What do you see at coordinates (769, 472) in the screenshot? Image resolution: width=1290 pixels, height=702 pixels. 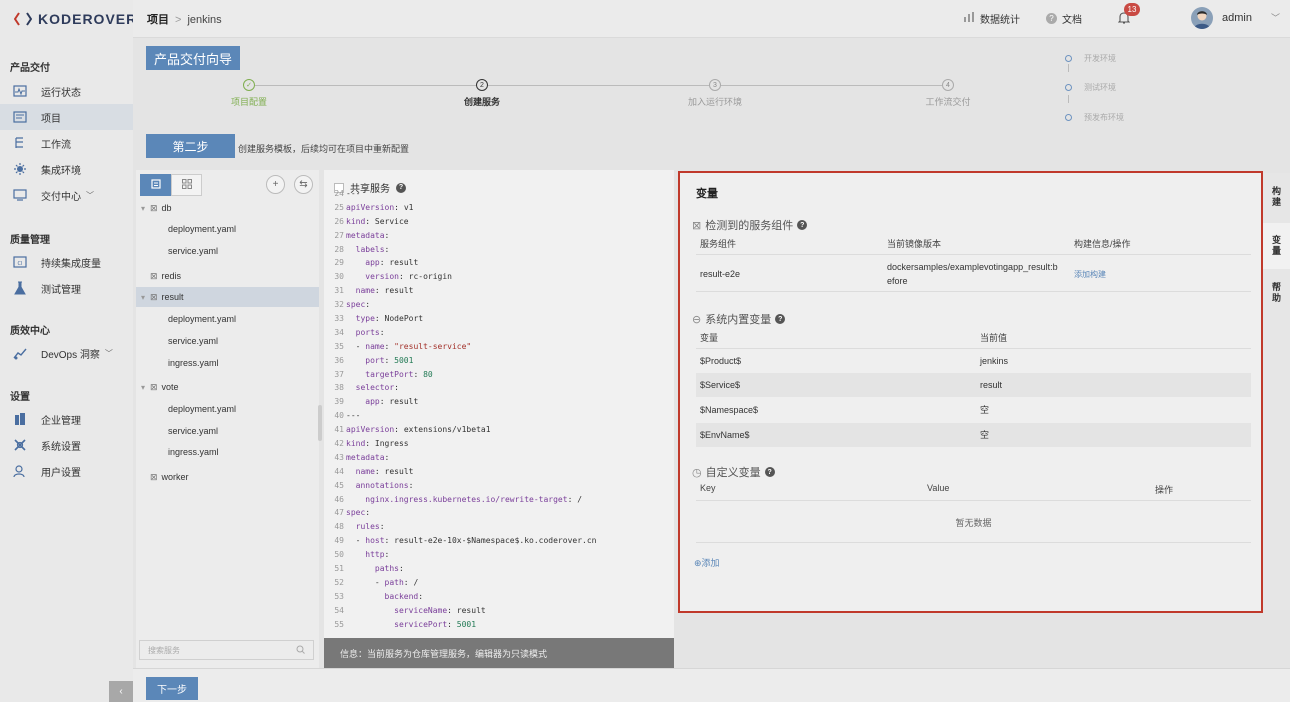 I see `help-icon: ?` at bounding box center [769, 472].